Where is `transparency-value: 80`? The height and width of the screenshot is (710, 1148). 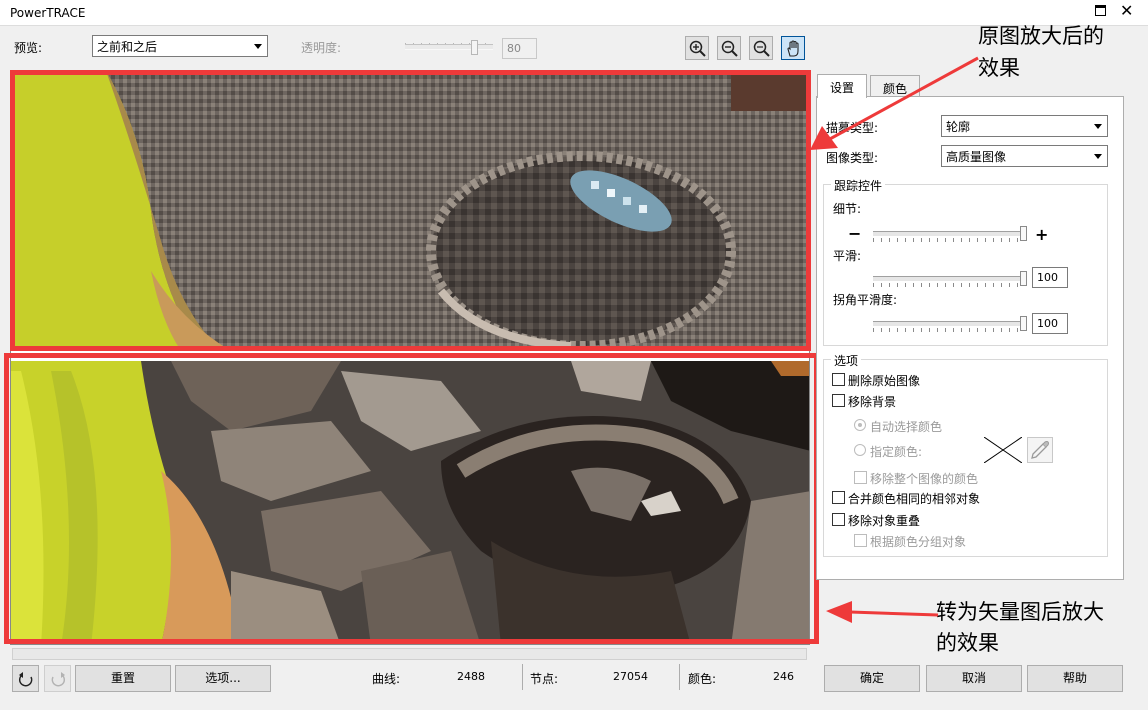
transparency-value: 80 is located at coordinates (519, 48).